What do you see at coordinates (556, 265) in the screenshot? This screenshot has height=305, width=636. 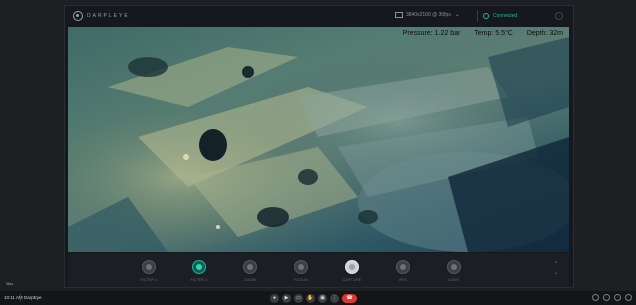 I see `chevron-up-icon: ⌃` at bounding box center [556, 265].